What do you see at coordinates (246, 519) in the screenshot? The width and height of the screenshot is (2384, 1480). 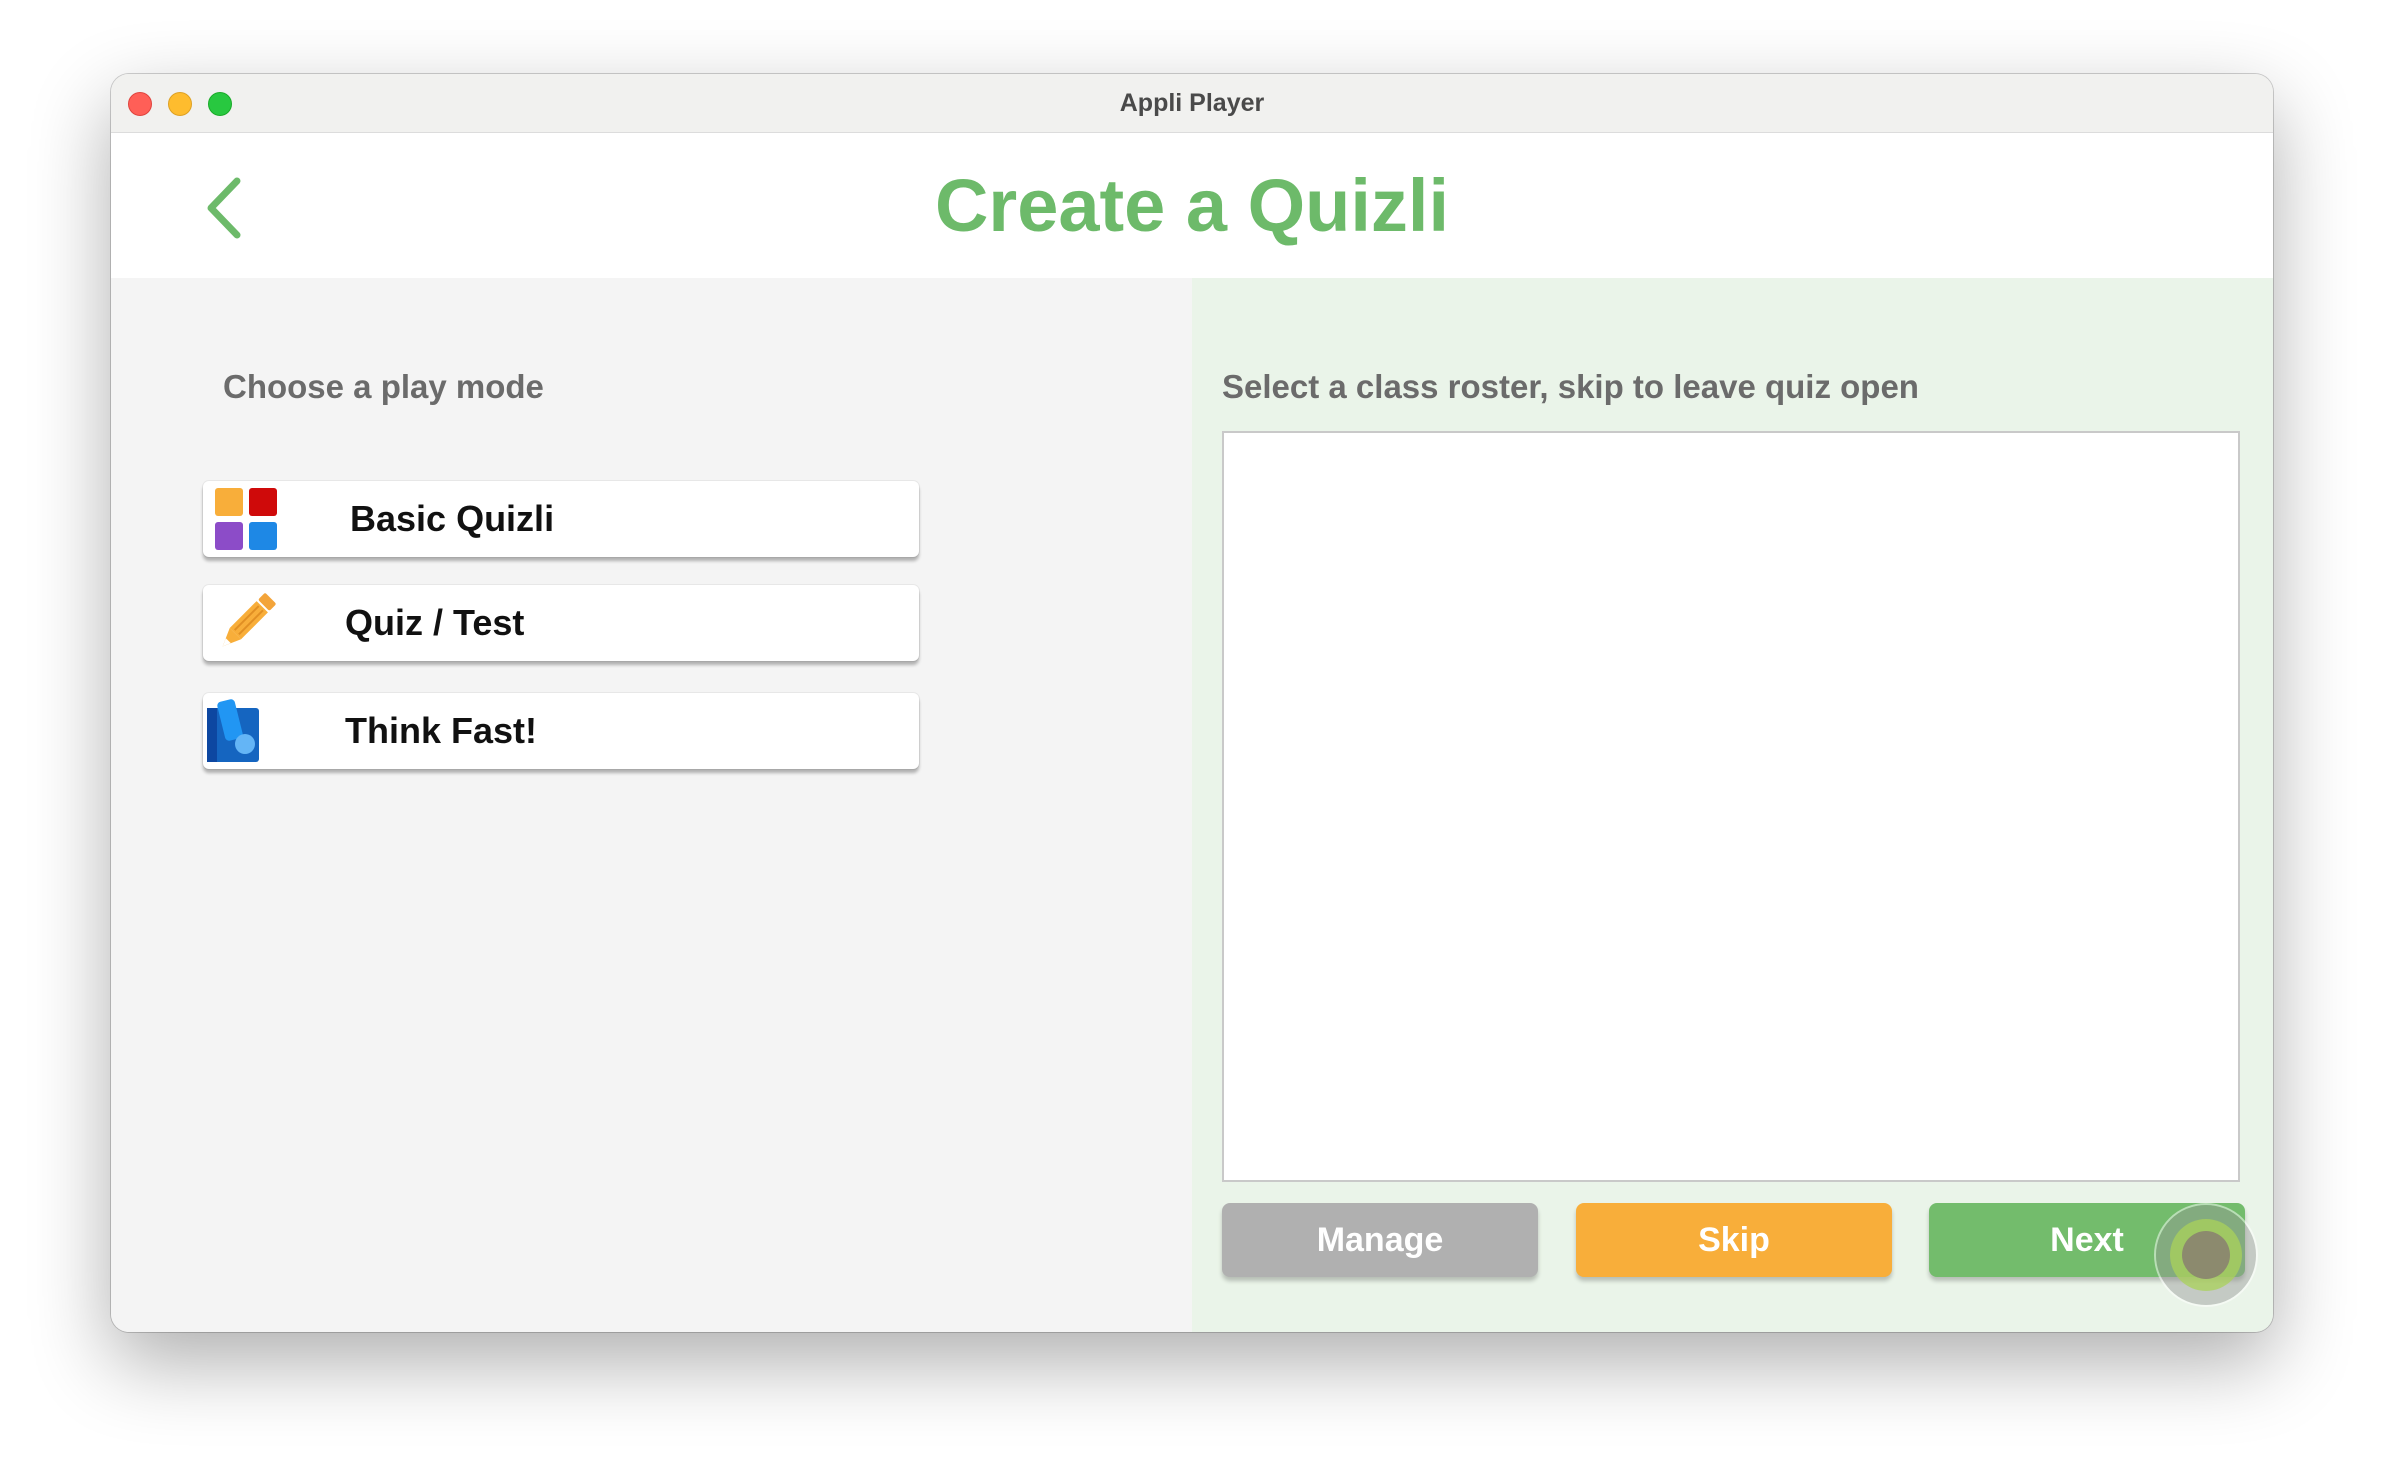 I see `colored-squares-icon` at bounding box center [246, 519].